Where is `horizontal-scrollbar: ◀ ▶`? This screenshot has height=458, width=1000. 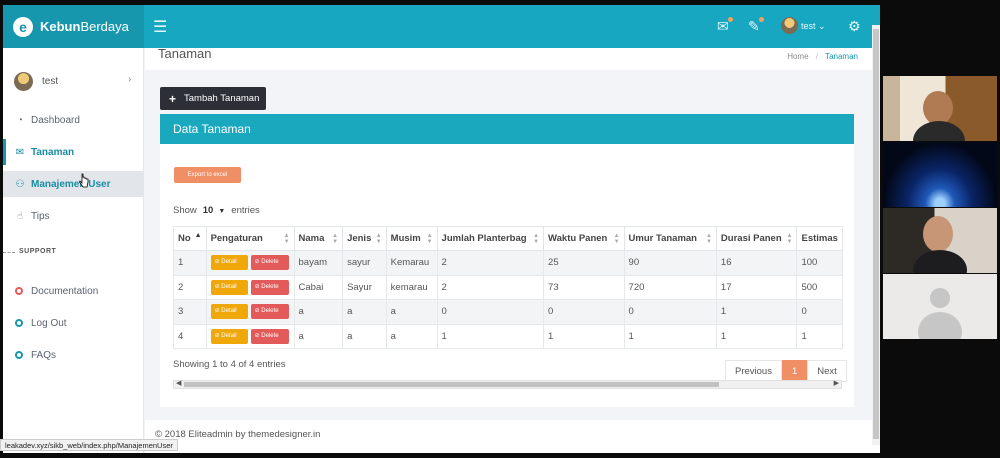 horizontal-scrollbar: ◀ ▶ is located at coordinates (507, 384).